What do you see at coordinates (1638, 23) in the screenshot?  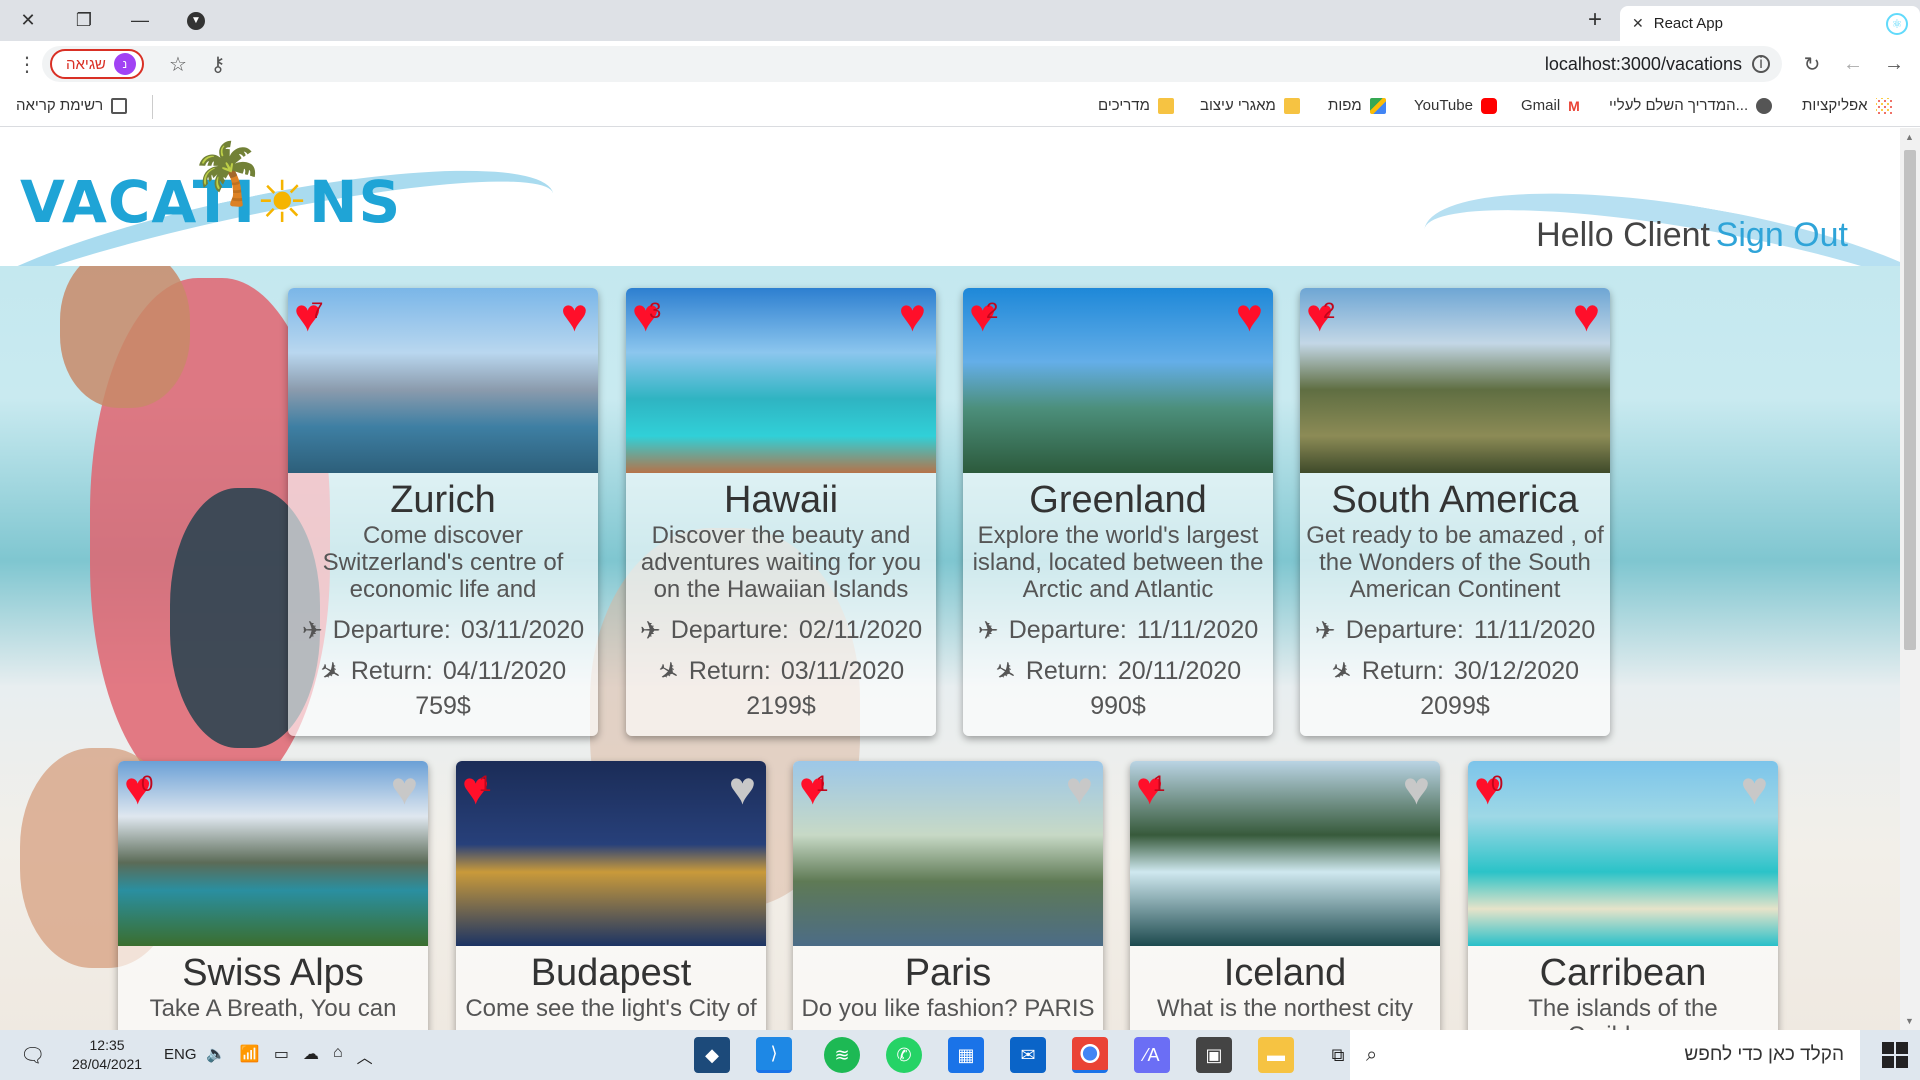 I see `tab-close-icon: ✕` at bounding box center [1638, 23].